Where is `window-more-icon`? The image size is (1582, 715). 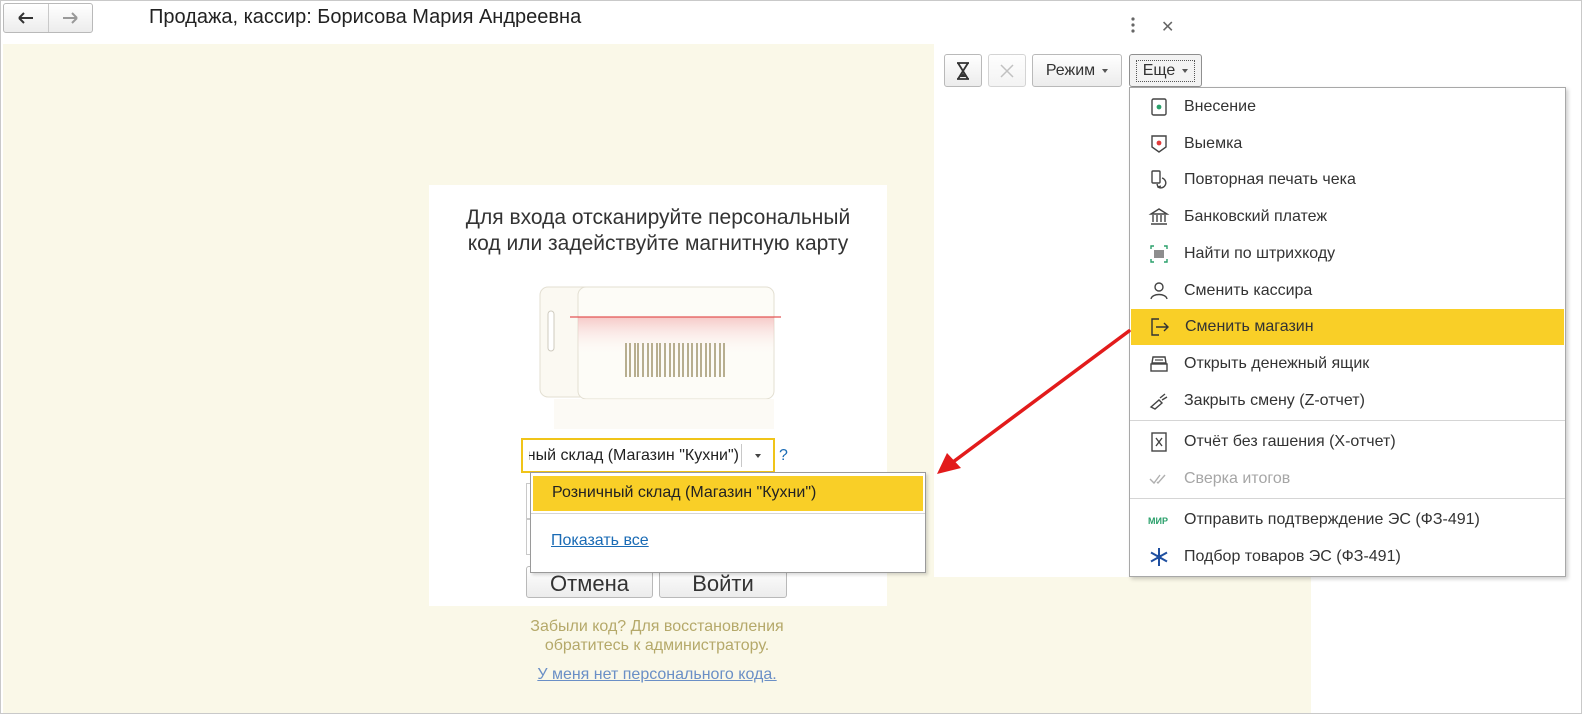
window-more-icon is located at coordinates (1133, 25).